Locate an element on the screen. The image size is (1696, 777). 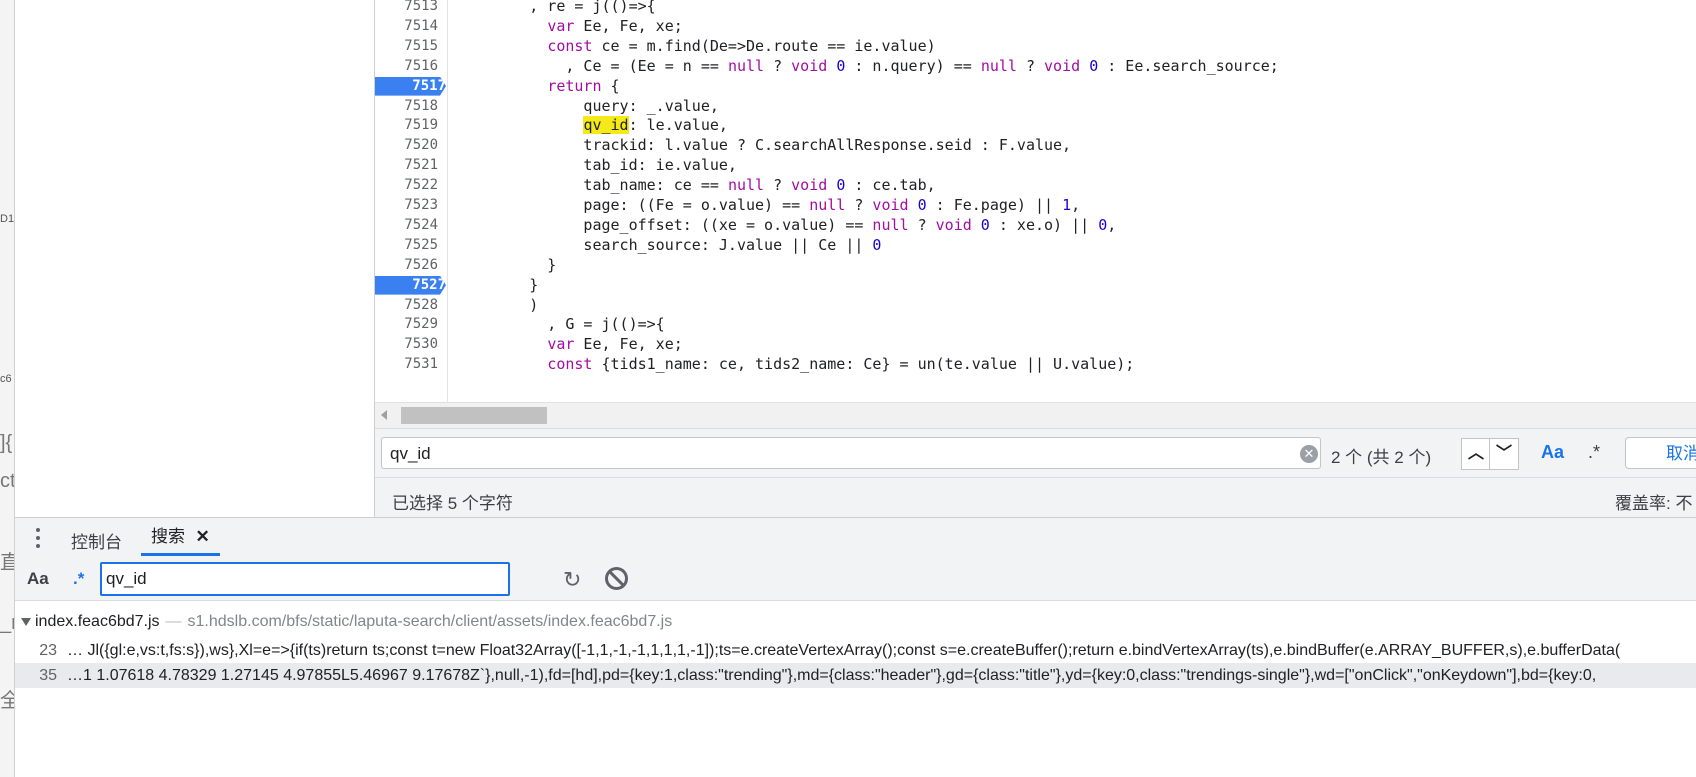
page-fragment: D1 is located at coordinates (7, 219).